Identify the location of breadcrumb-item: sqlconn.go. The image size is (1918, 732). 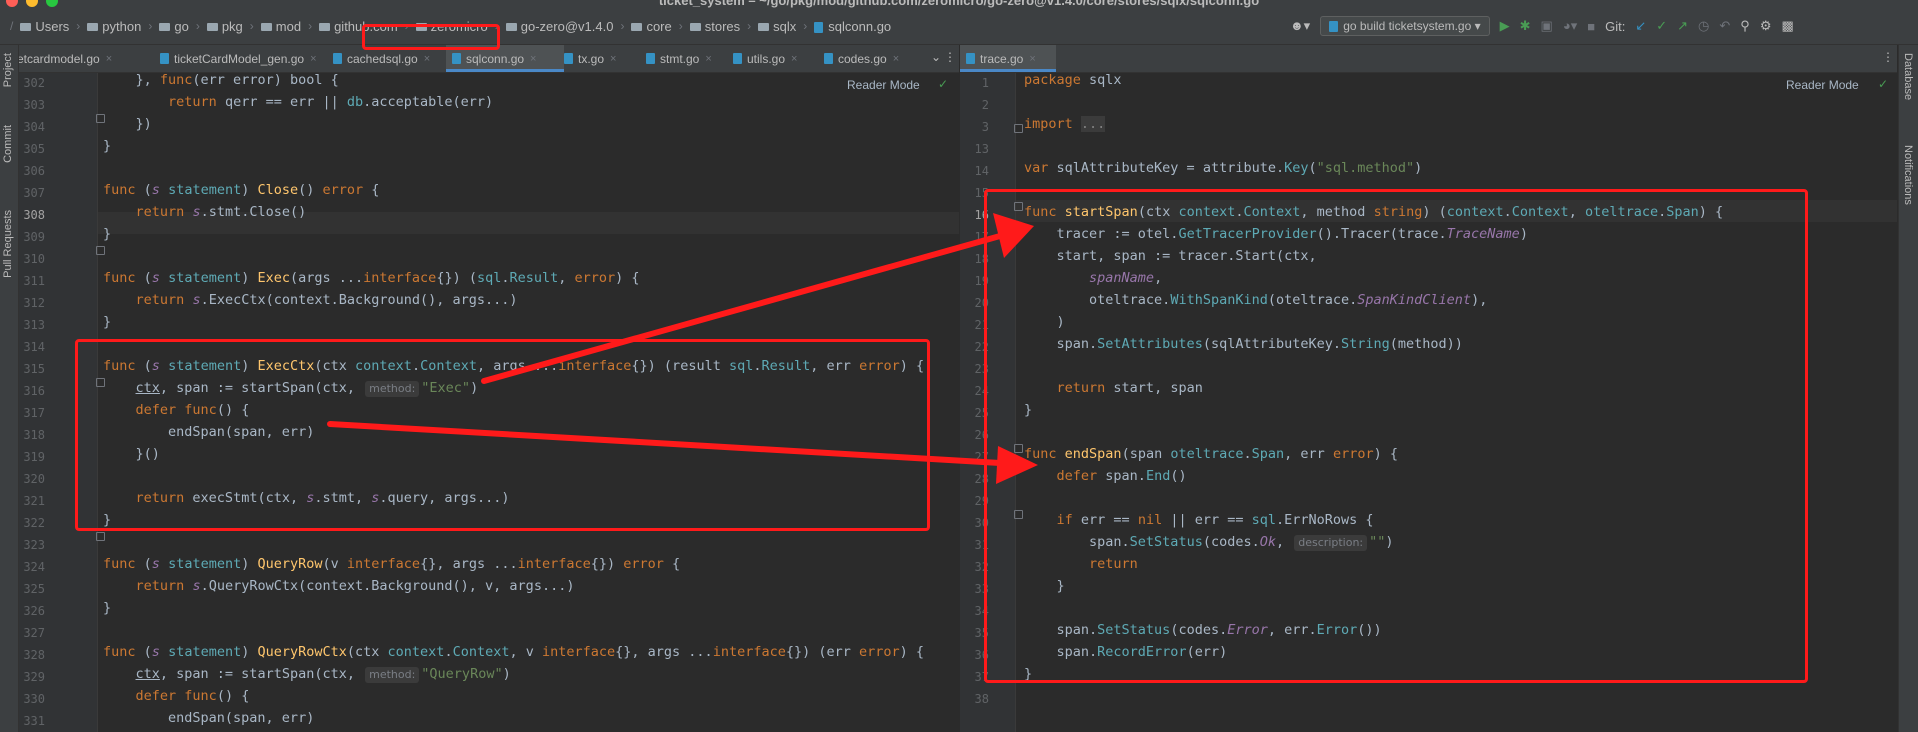
(852, 26).